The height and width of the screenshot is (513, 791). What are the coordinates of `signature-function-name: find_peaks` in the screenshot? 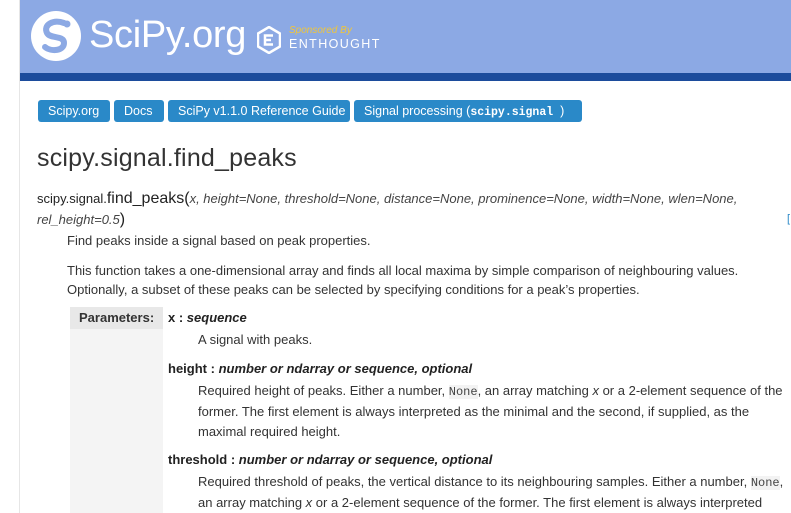 It's located at (145, 198).